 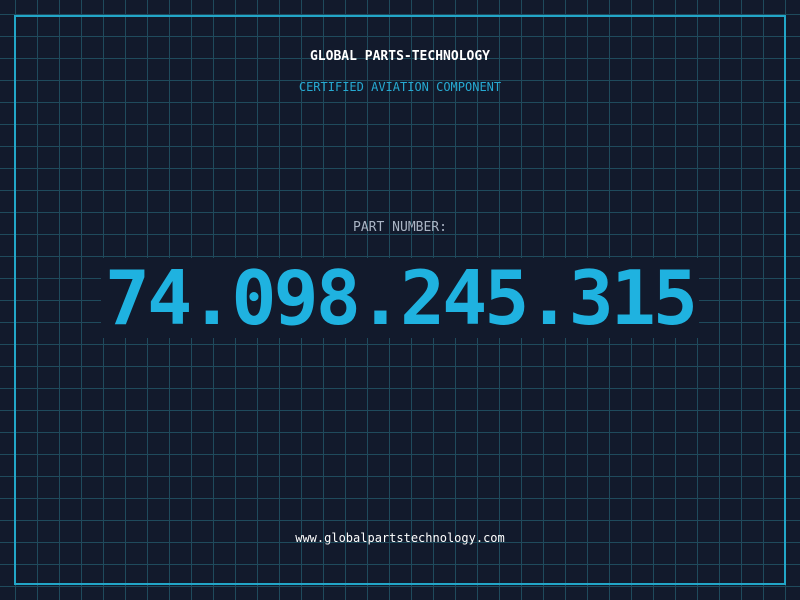 I want to click on website-url: www.globalpartstechnology.com, so click(x=400, y=538).